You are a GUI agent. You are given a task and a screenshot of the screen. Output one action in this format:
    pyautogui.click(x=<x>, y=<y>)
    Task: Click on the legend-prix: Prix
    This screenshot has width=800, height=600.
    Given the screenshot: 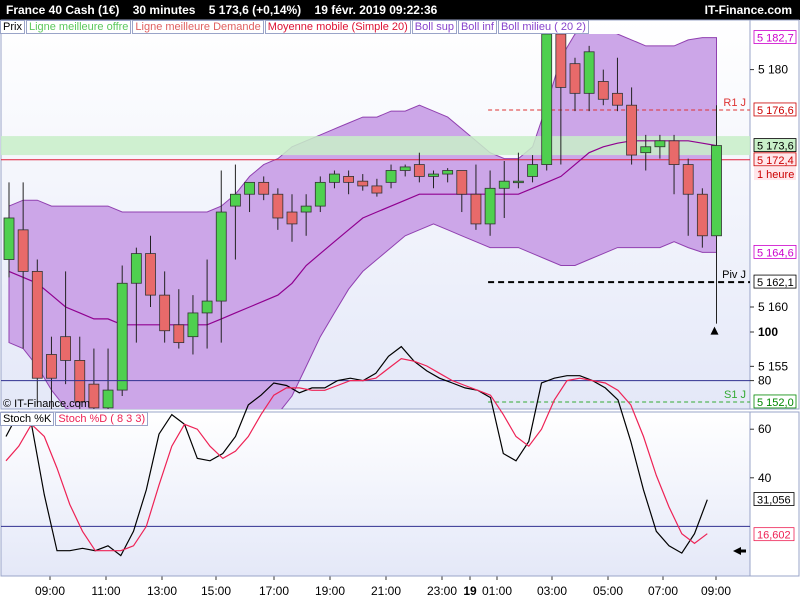 What is the action you would take?
    pyautogui.click(x=12, y=27)
    